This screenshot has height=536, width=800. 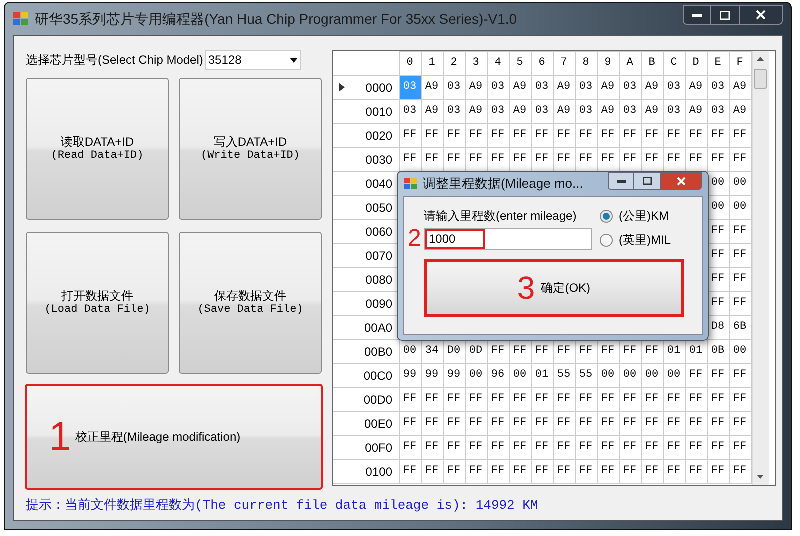 I want to click on scroll-up-icon, so click(x=760, y=59).